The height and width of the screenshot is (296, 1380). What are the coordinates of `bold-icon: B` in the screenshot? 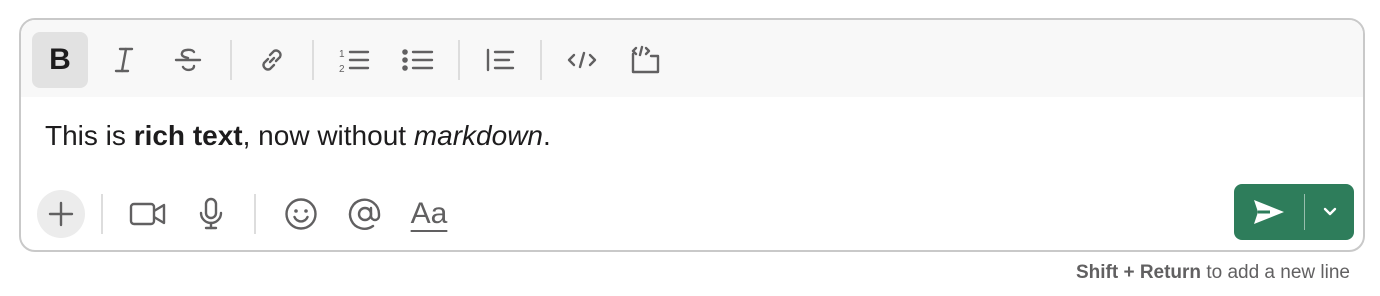 It's located at (60, 59).